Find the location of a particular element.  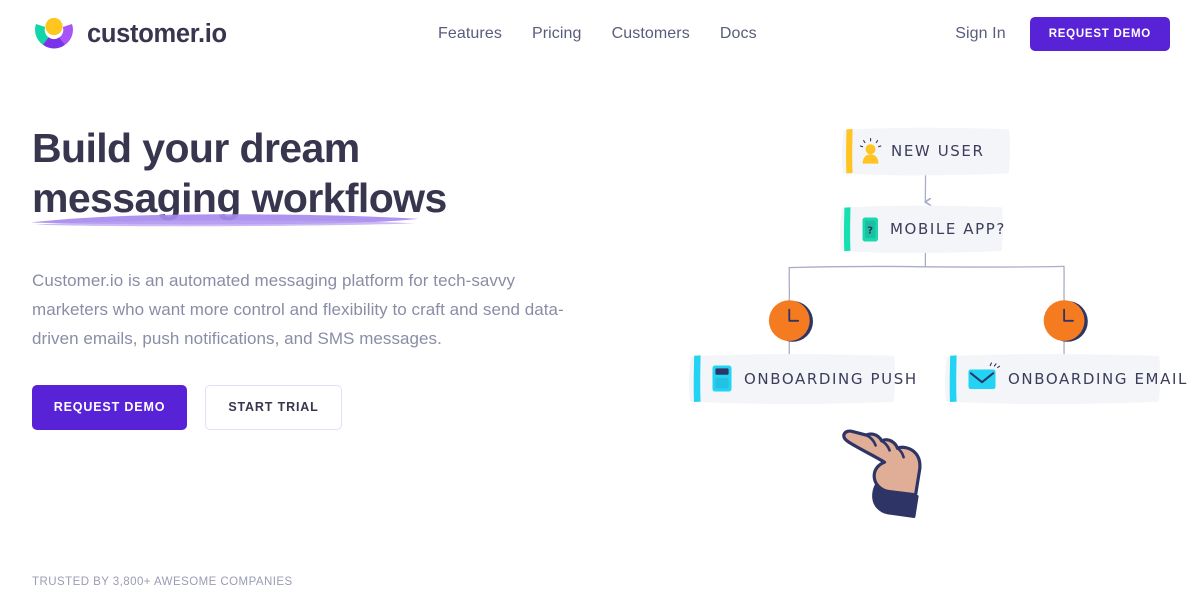

page-title: Build your dream messaging workflows is located at coordinates (332, 173).